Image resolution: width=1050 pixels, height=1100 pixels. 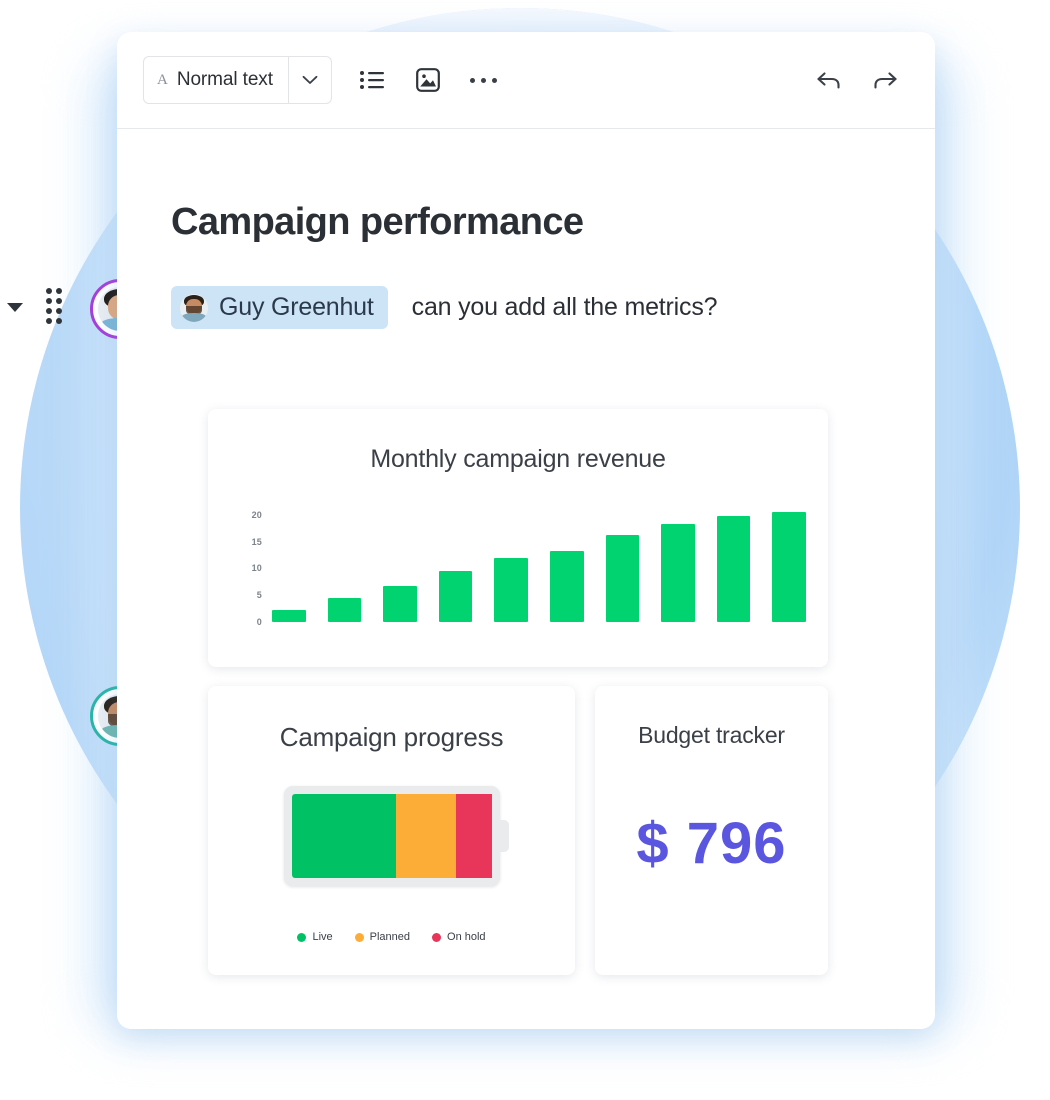 I want to click on bulleted-list-icon, so click(x=372, y=80).